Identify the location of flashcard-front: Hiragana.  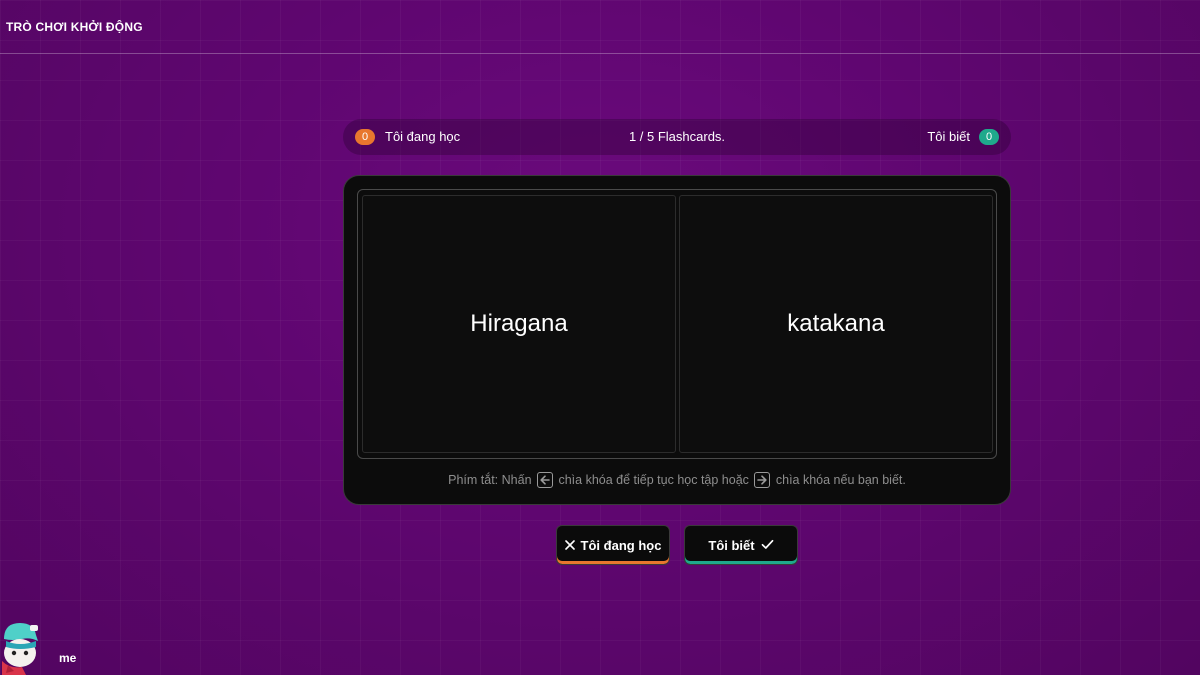
(519, 324).